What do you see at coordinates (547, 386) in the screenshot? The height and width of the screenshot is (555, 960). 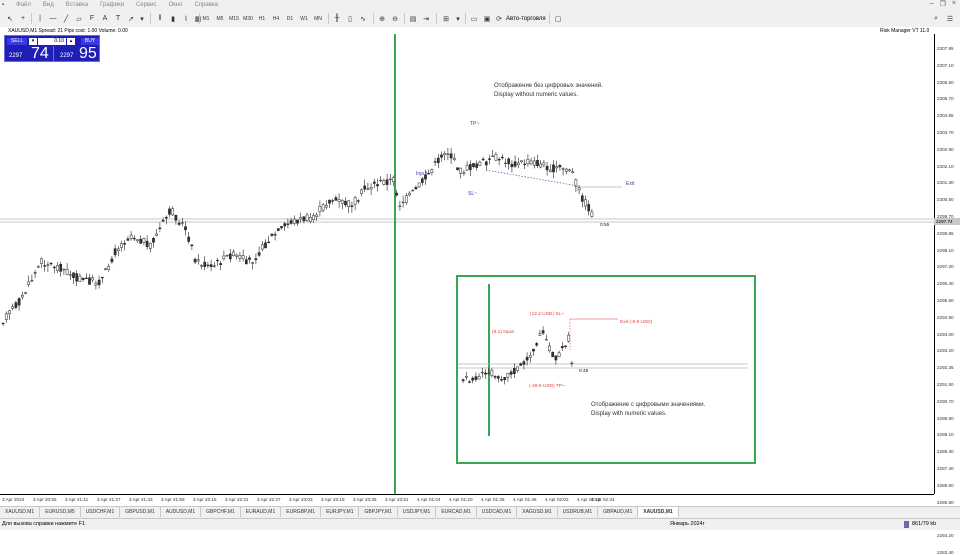 I see `tp-numeric-label: (-29.8 USD) TP~` at bounding box center [547, 386].